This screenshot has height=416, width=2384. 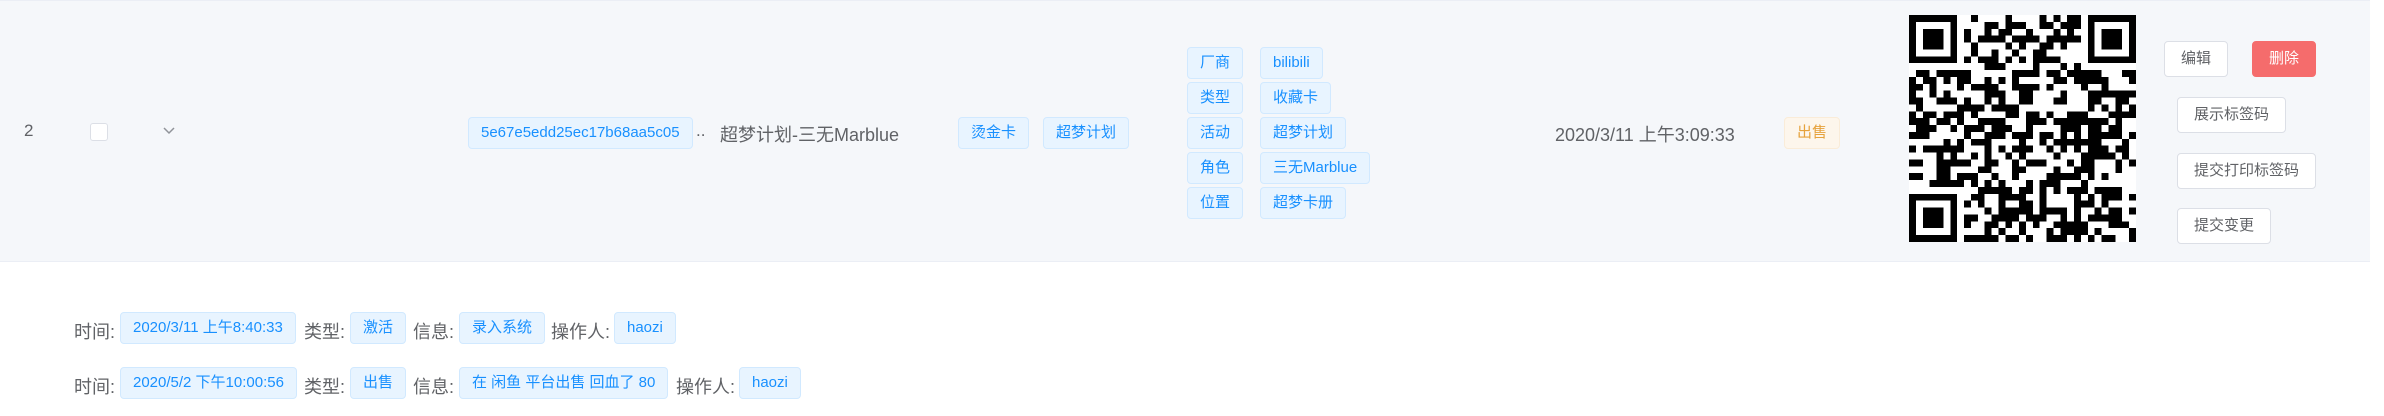 What do you see at coordinates (2022, 128) in the screenshot?
I see `qr-code` at bounding box center [2022, 128].